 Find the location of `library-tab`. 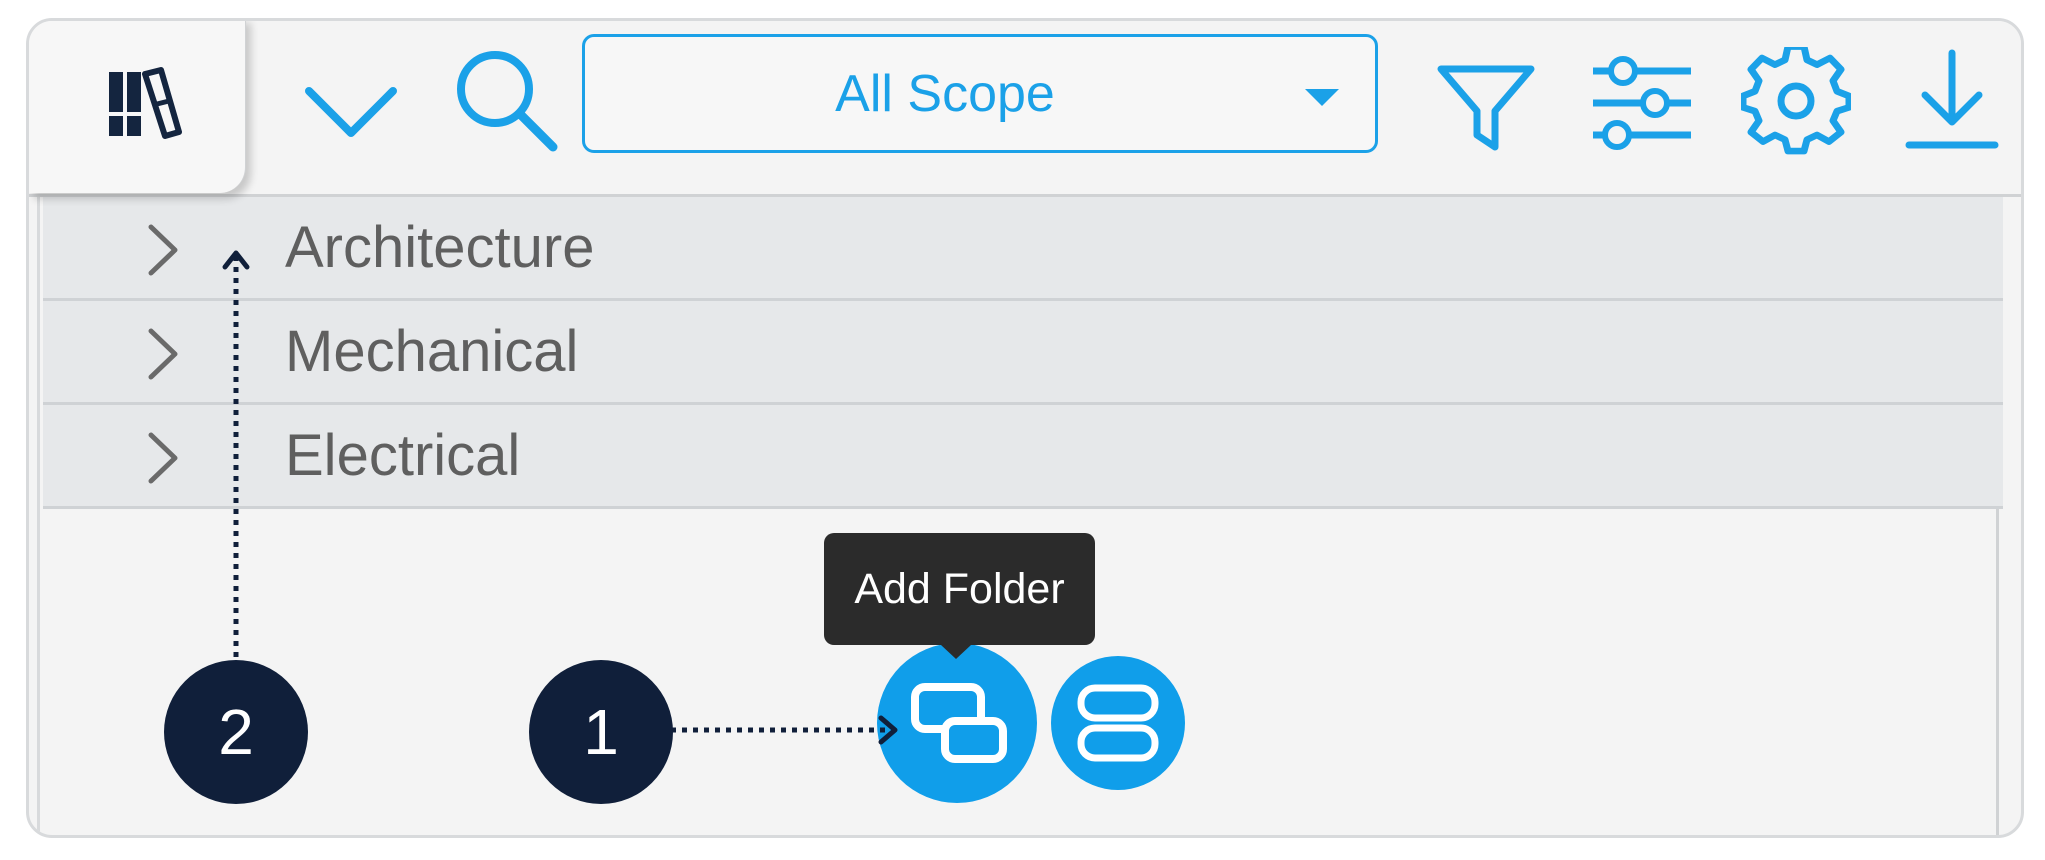

library-tab is located at coordinates (137, 107).